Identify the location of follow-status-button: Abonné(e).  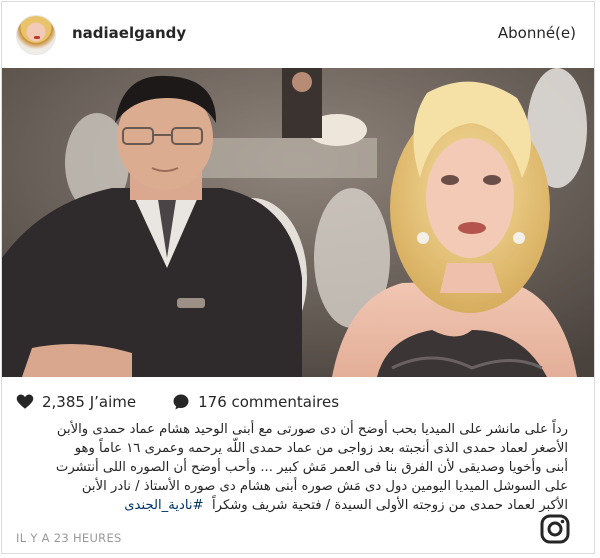
(537, 33).